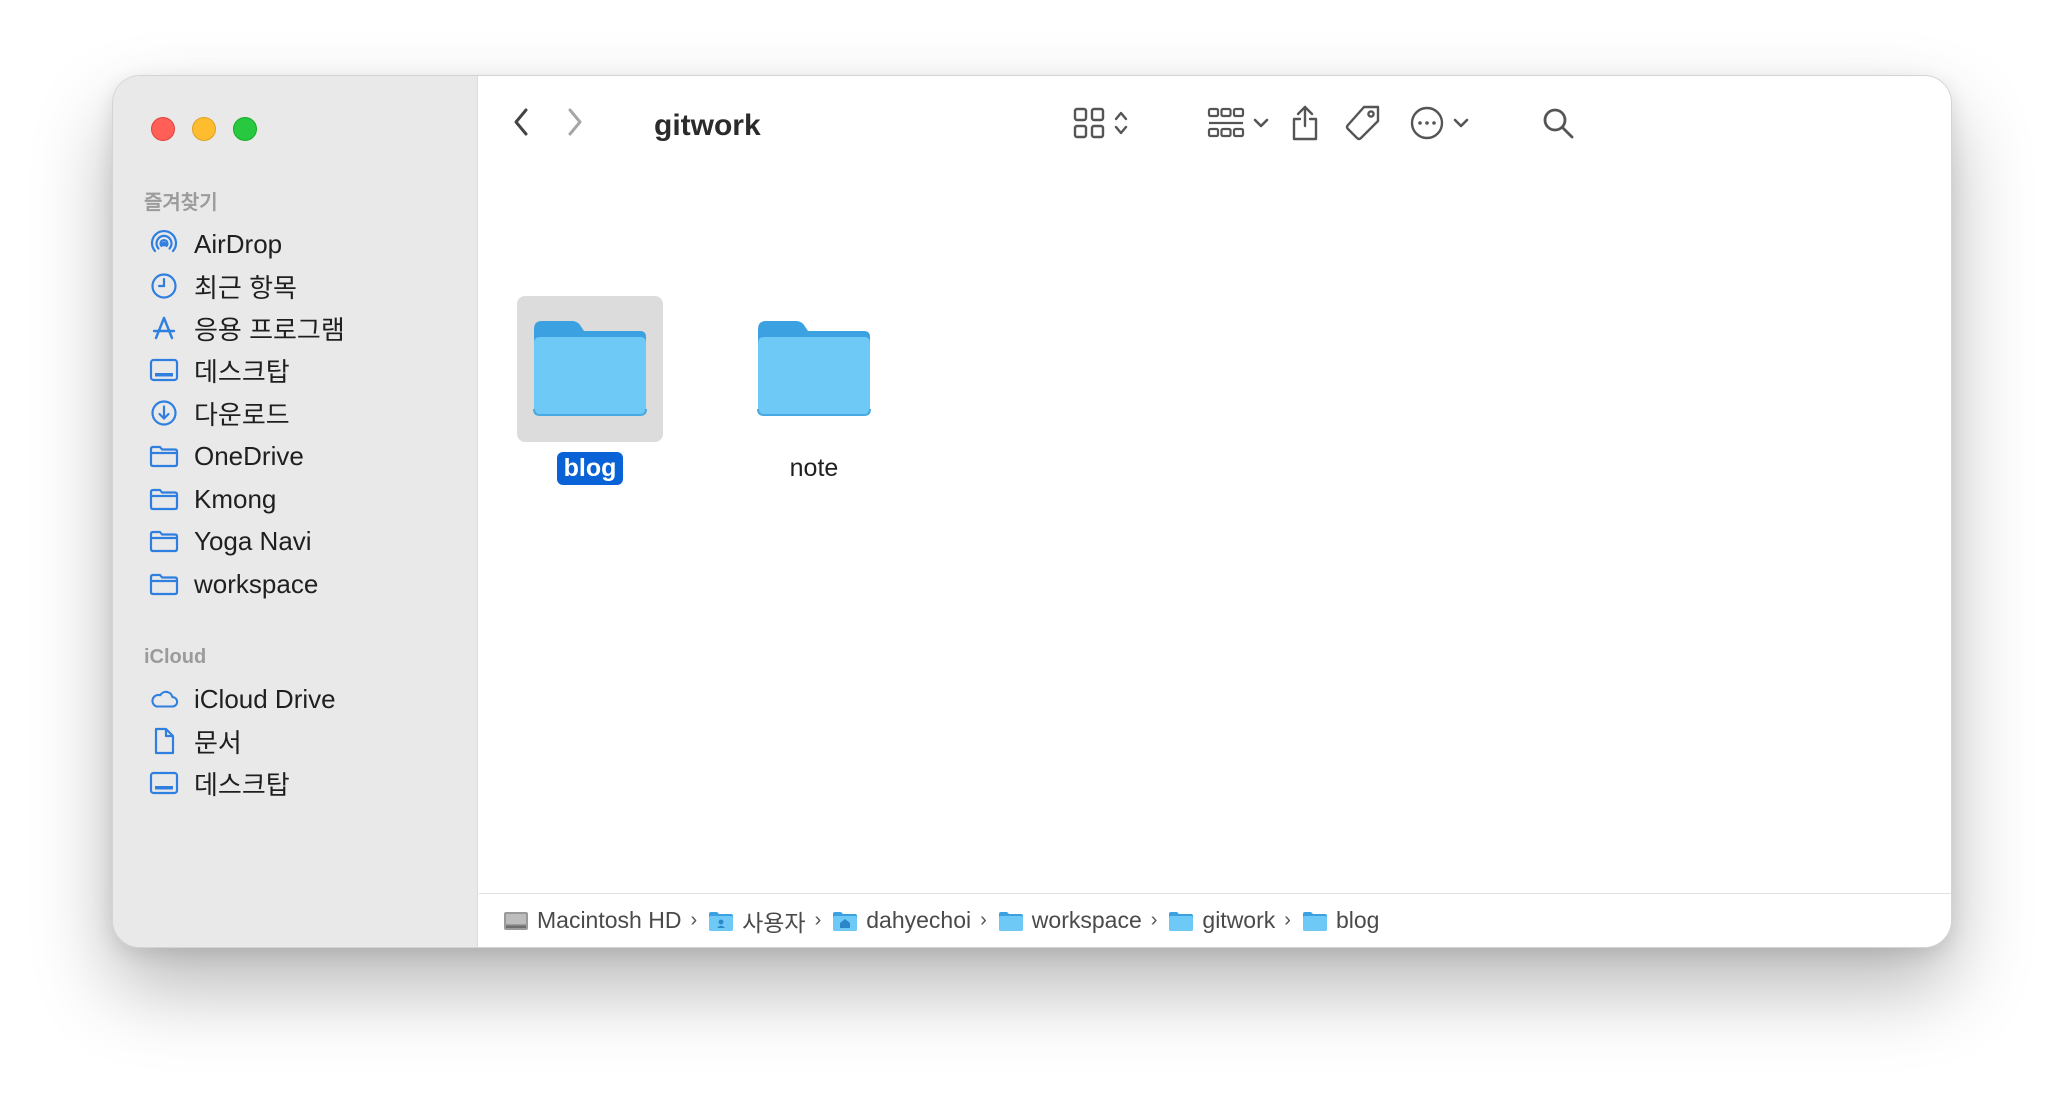  I want to click on path-item-macintosh-hd: Macintosh HD, so click(592, 920).